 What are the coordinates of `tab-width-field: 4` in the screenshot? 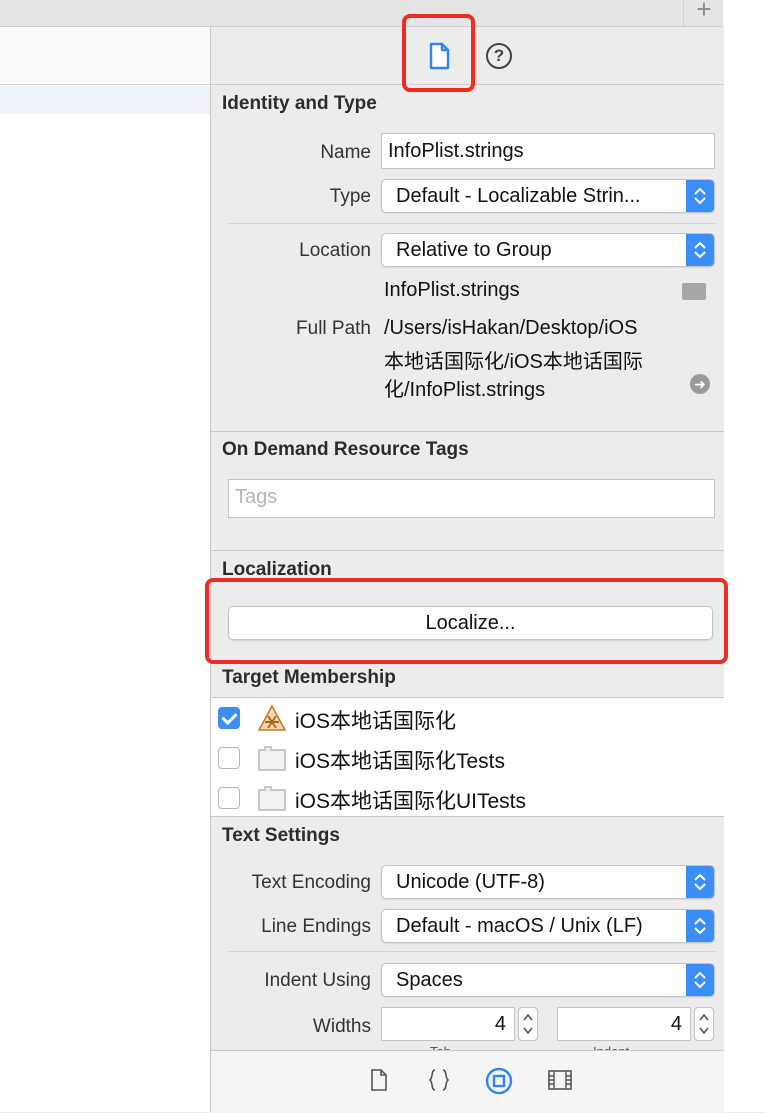 It's located at (448, 1024).